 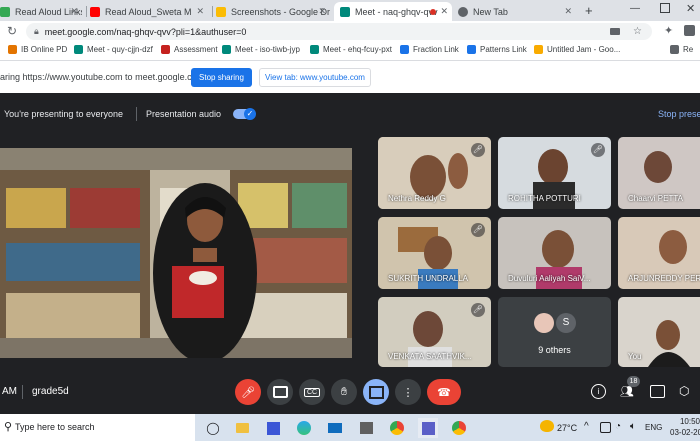 What do you see at coordinates (637, 31) in the screenshot?
I see `star-icon: ☆` at bounding box center [637, 31].